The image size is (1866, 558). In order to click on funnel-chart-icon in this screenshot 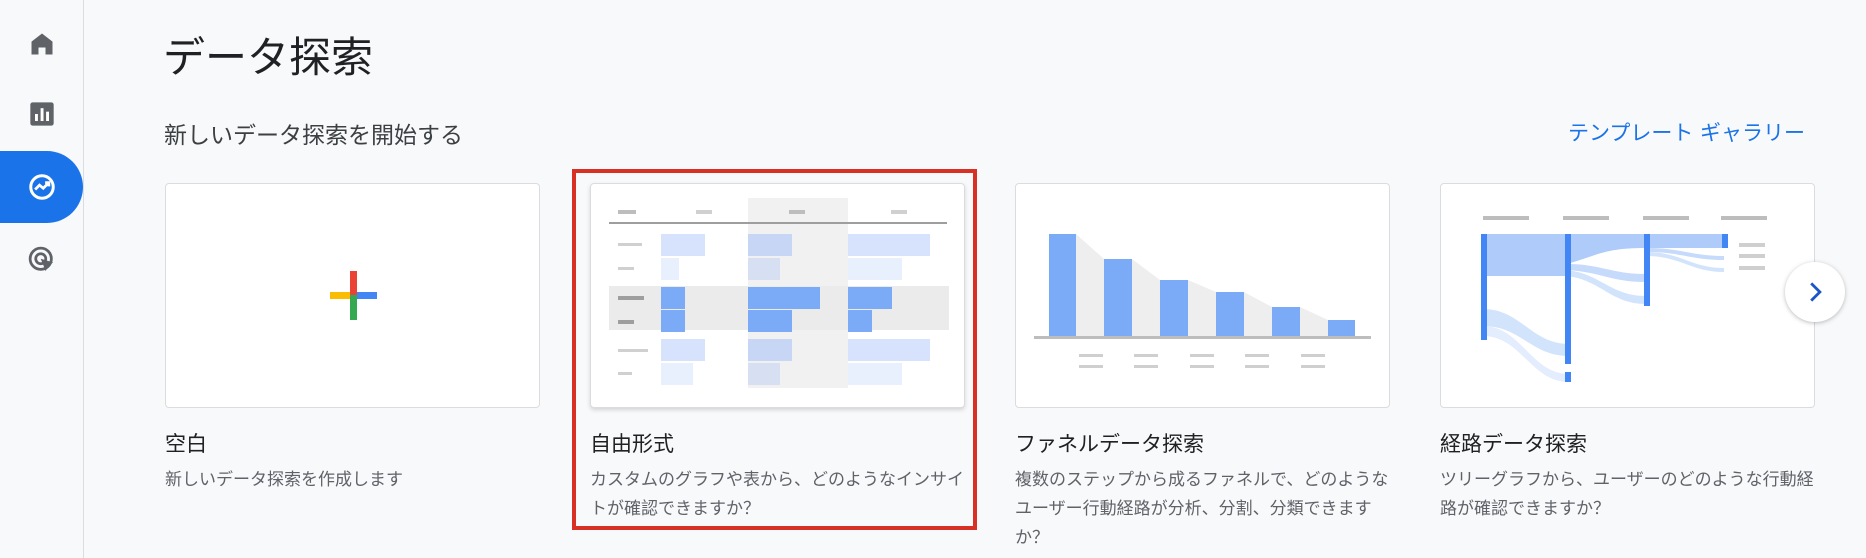, I will do `click(1202, 301)`.